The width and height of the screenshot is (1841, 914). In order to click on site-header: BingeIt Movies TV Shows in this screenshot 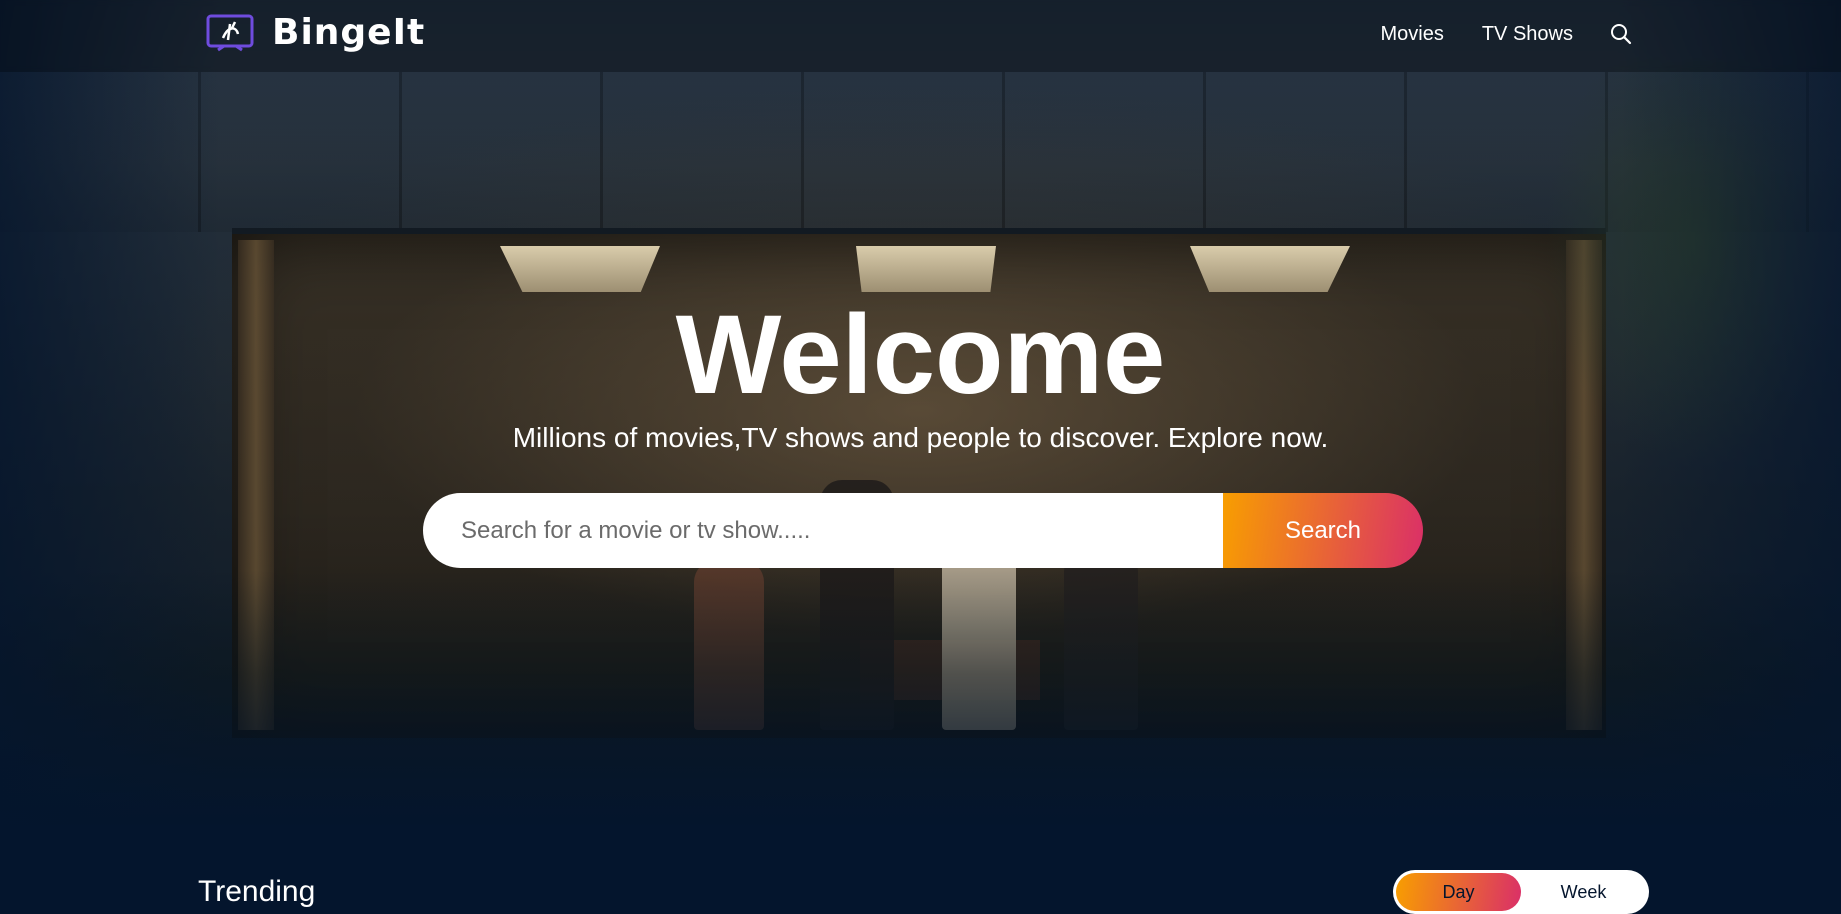, I will do `click(920, 36)`.